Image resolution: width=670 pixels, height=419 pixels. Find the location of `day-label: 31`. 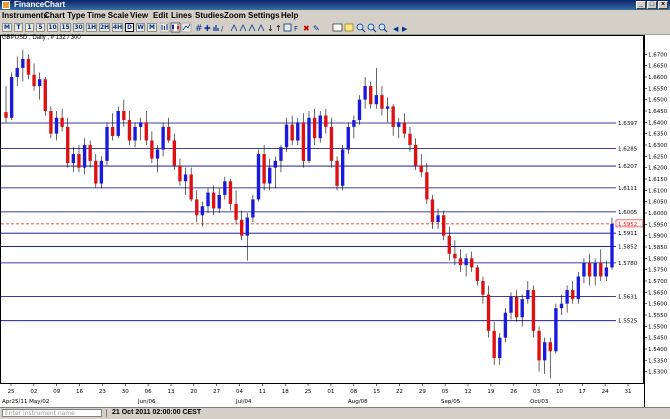

day-label: 31 is located at coordinates (628, 392).